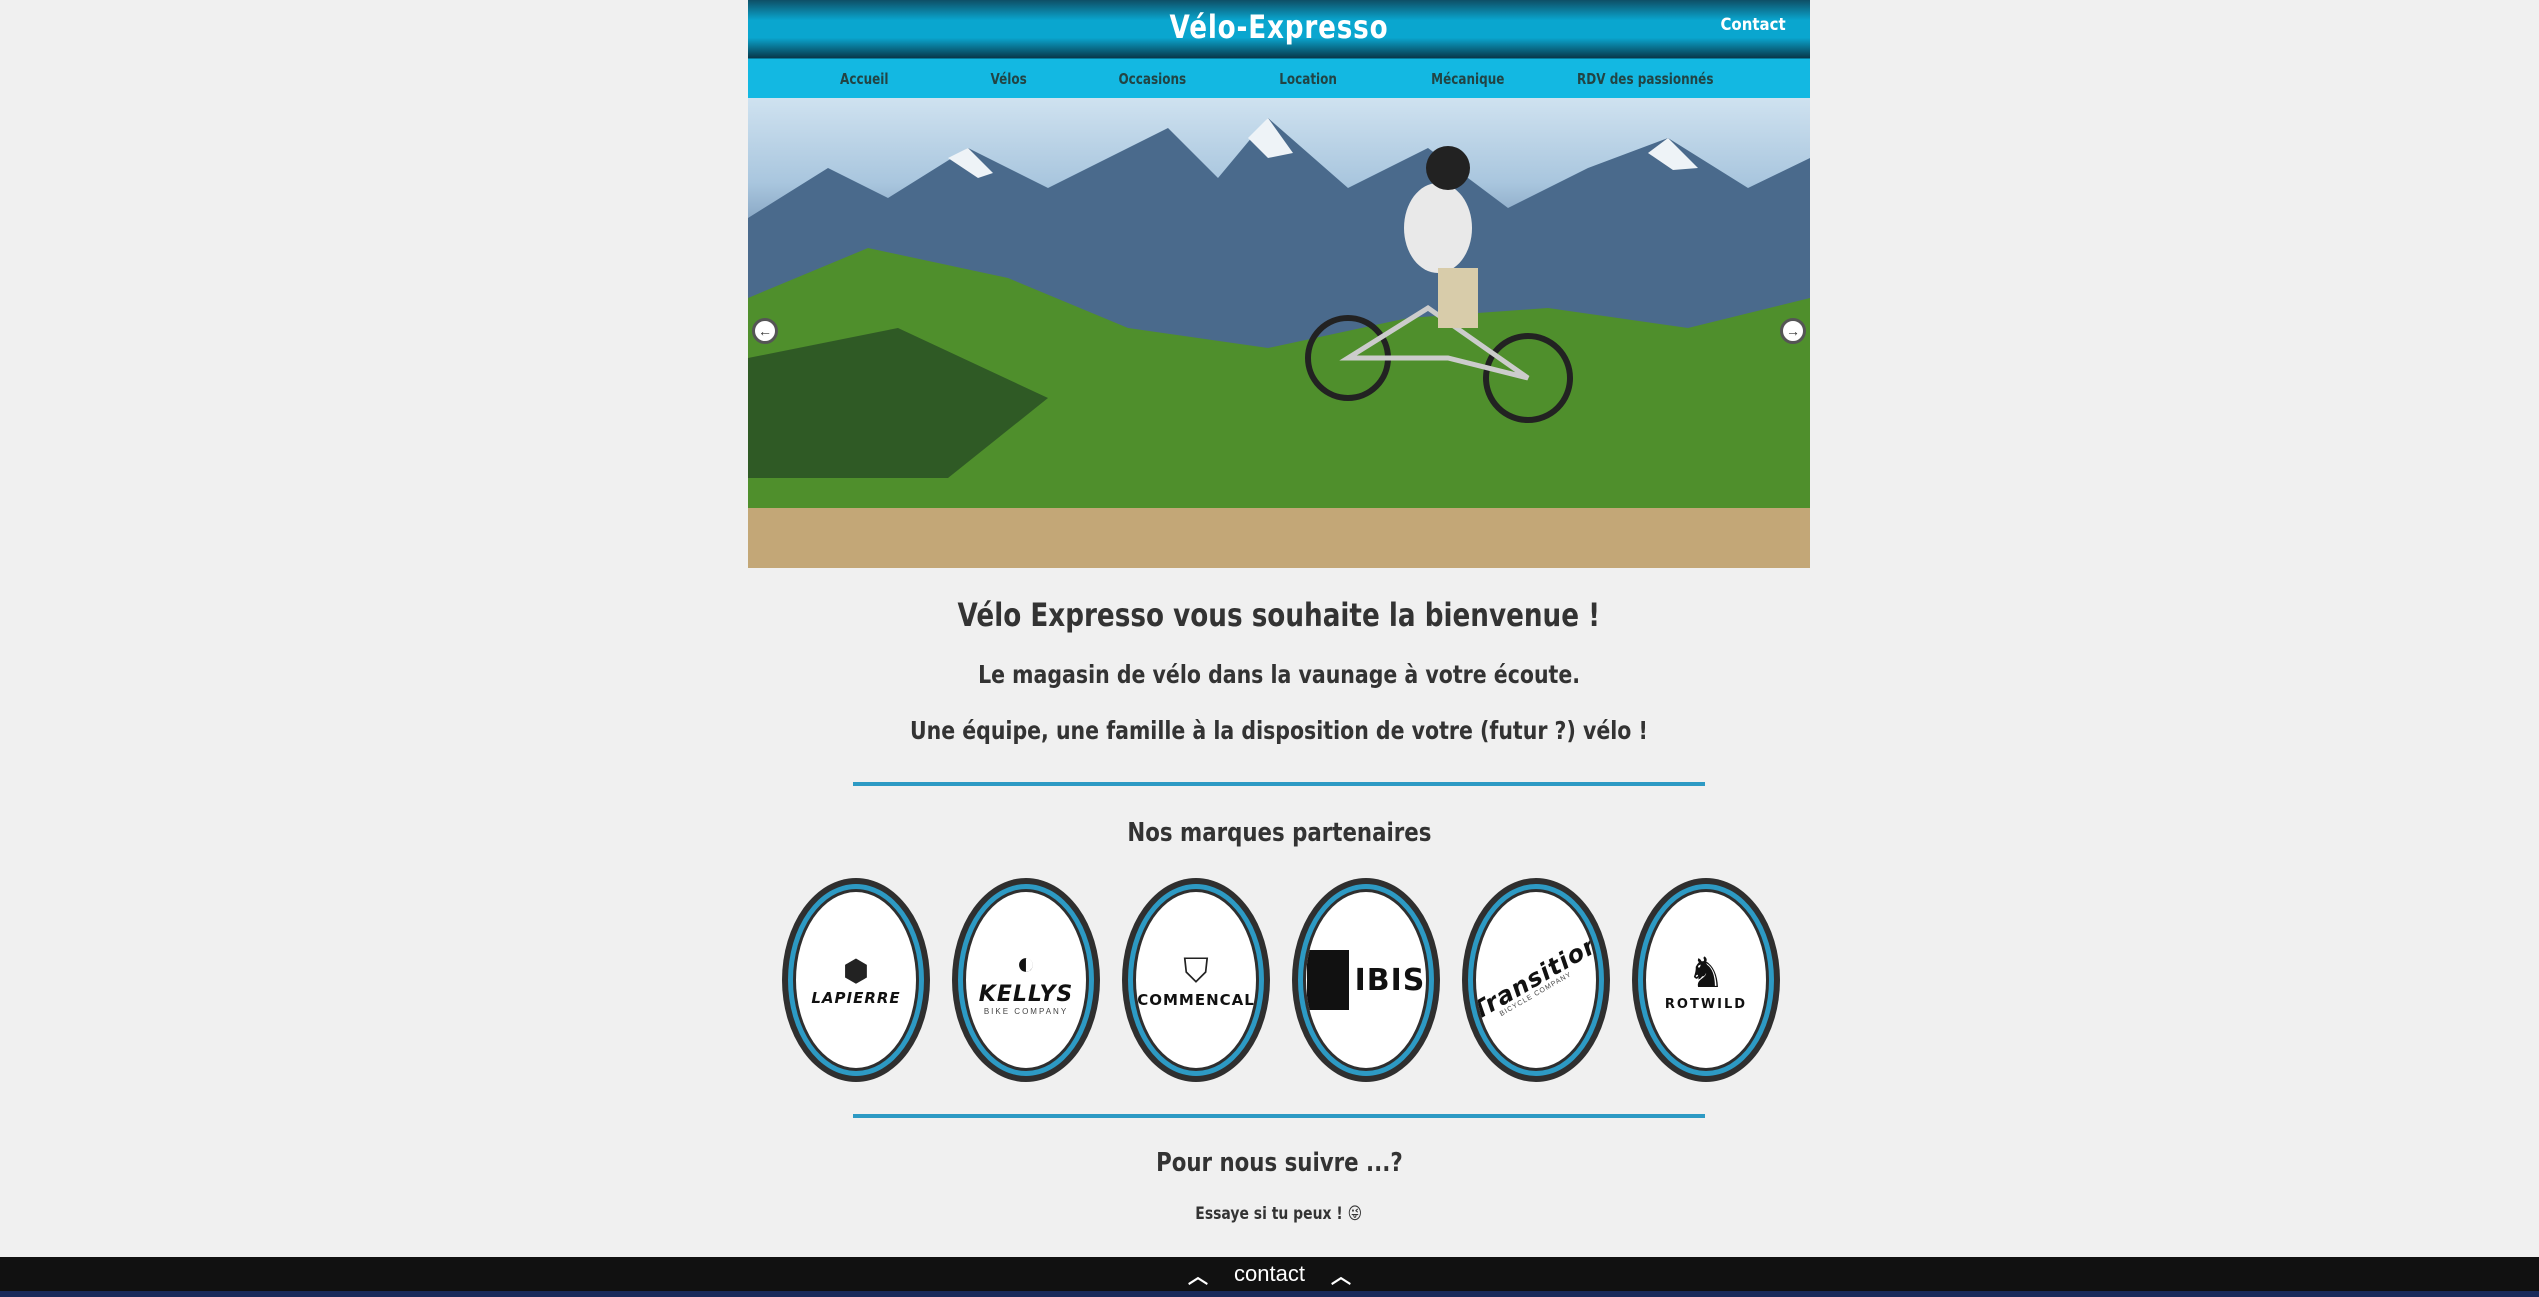 The height and width of the screenshot is (1297, 2539). Describe the element at coordinates (1366, 980) in the screenshot. I see `brand-ibis: IBIS` at that location.